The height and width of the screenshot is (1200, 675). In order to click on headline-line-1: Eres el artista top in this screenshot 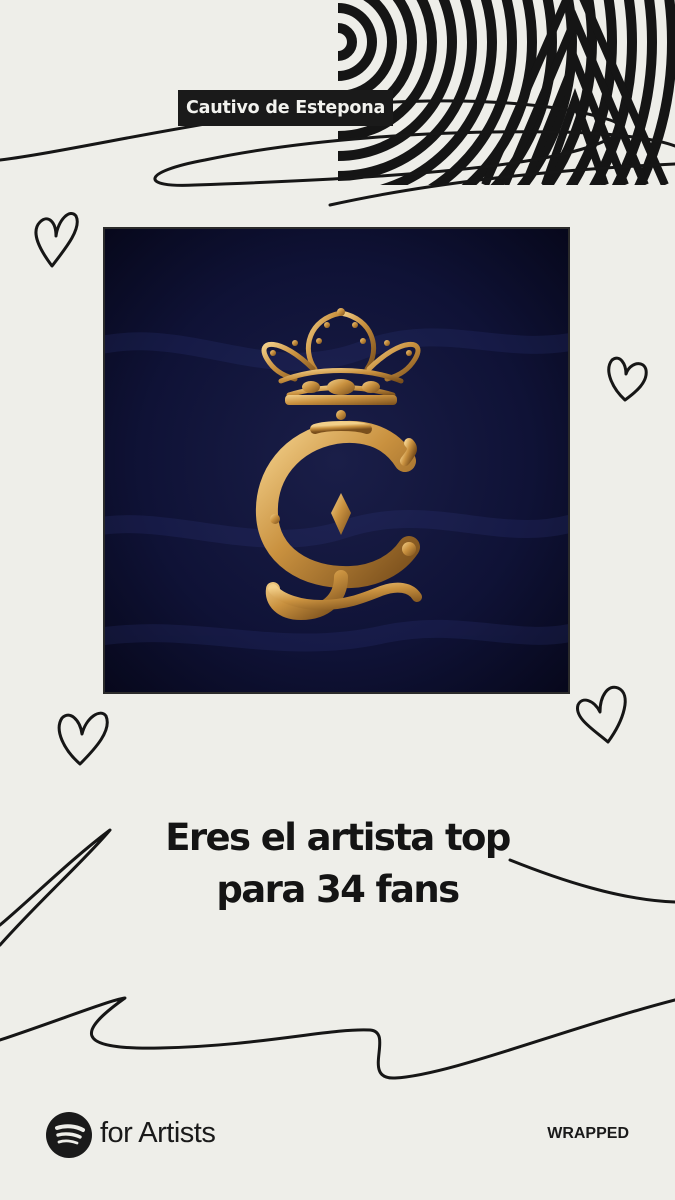, I will do `click(338, 837)`.